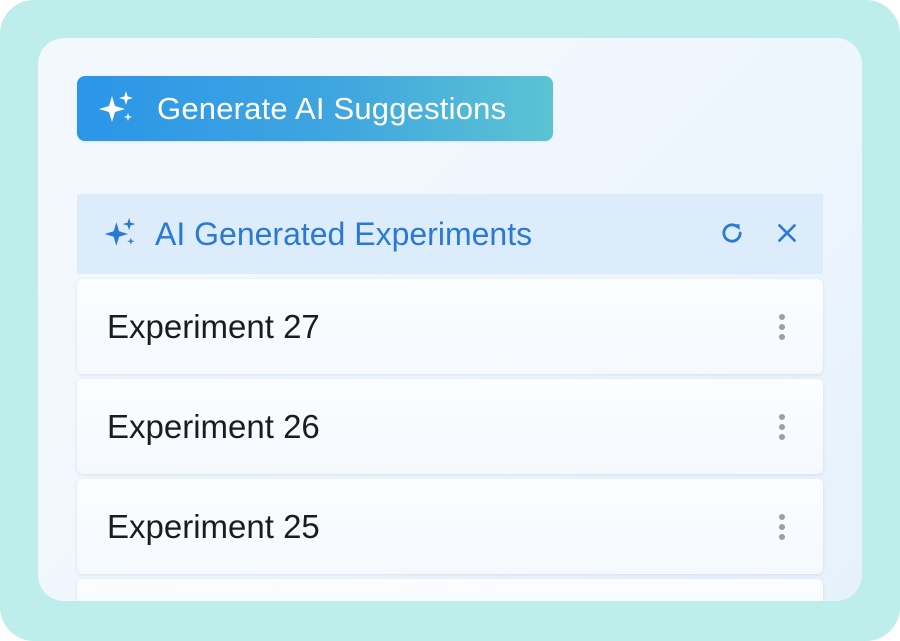 The image size is (900, 641). What do you see at coordinates (213, 426) in the screenshot?
I see `list-item-label: Experiment 26` at bounding box center [213, 426].